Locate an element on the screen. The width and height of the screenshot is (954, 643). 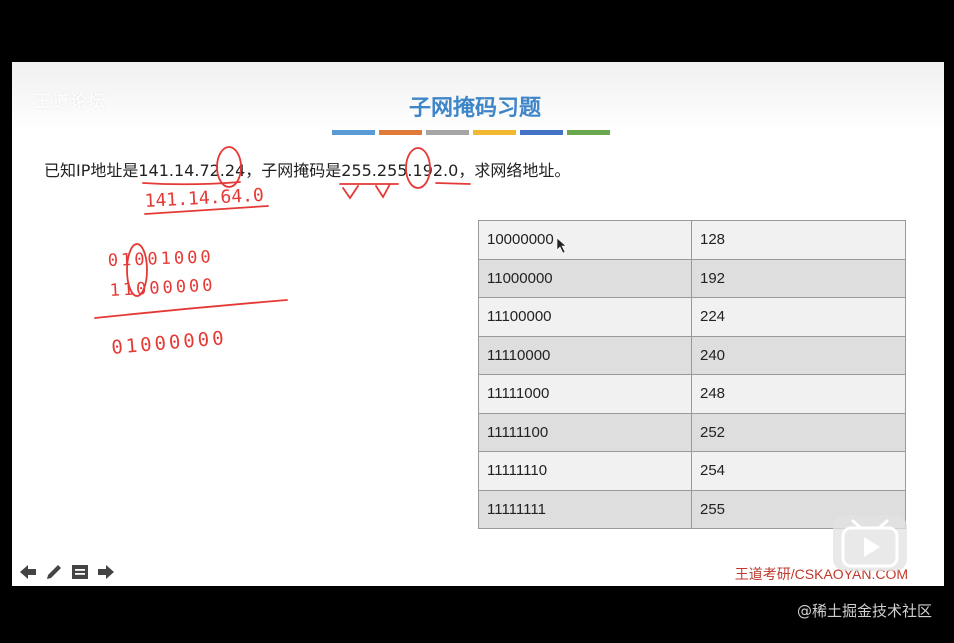
table-row: 11111110 254 is located at coordinates (692, 471).